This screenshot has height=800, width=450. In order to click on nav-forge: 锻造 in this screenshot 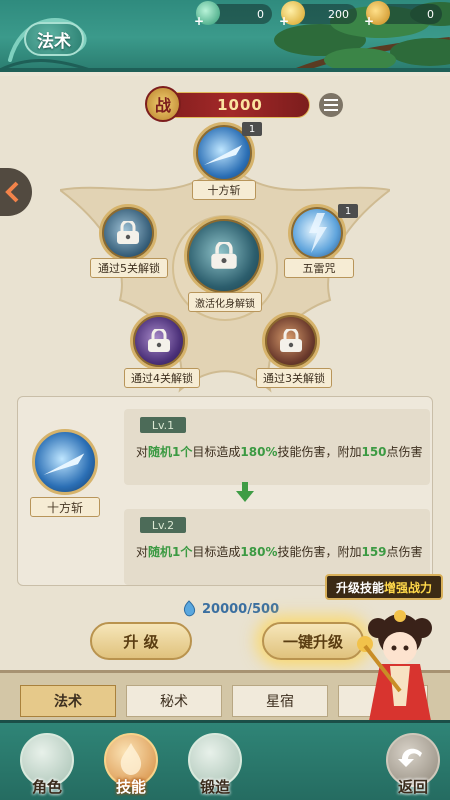, I will do `click(215, 764)`.